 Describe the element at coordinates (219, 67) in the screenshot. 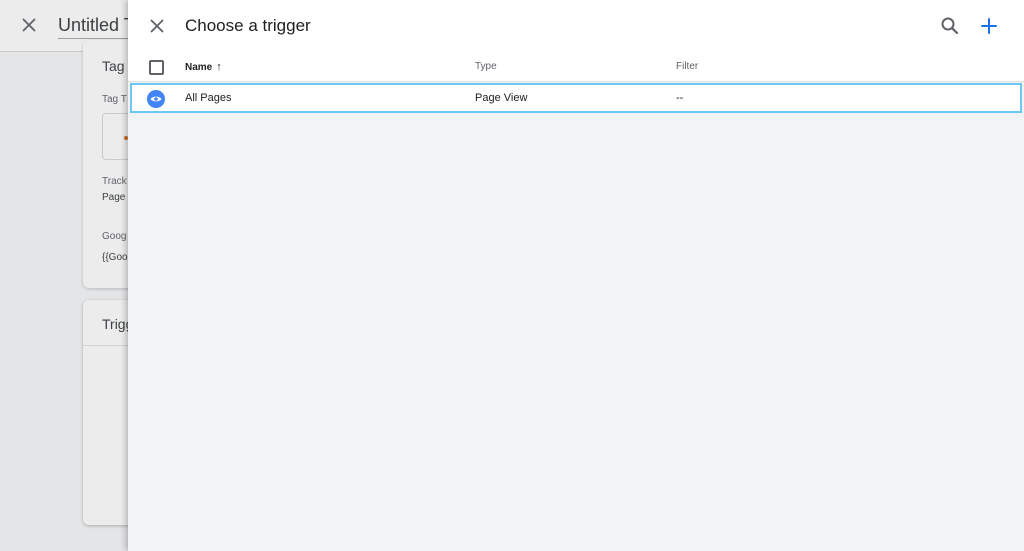

I see `sort-ascending-icon: ↑` at that location.